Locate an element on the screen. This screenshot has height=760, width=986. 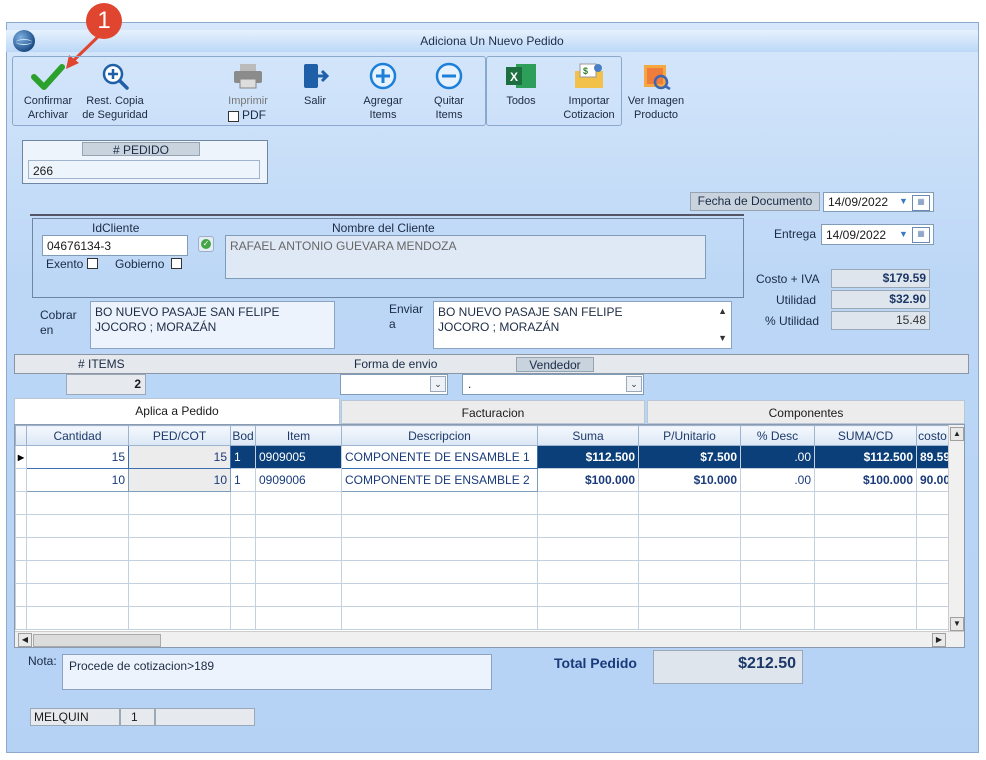
cell-costo: 90.00 is located at coordinates (932, 480).